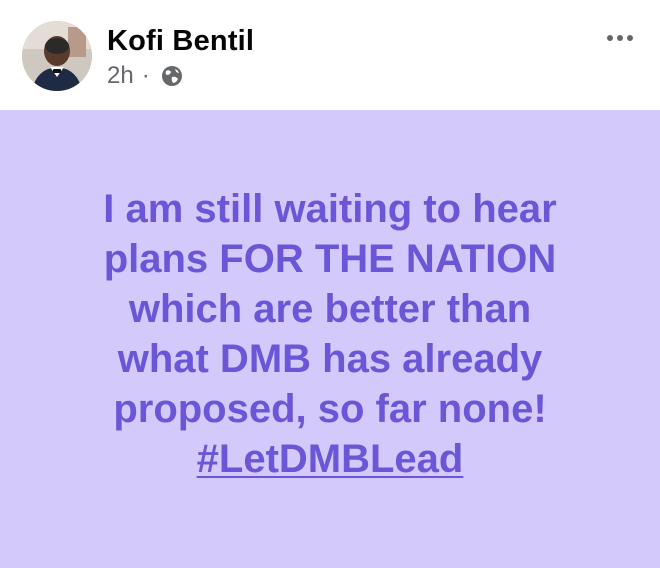  What do you see at coordinates (172, 76) in the screenshot?
I see `globe-icon` at bounding box center [172, 76].